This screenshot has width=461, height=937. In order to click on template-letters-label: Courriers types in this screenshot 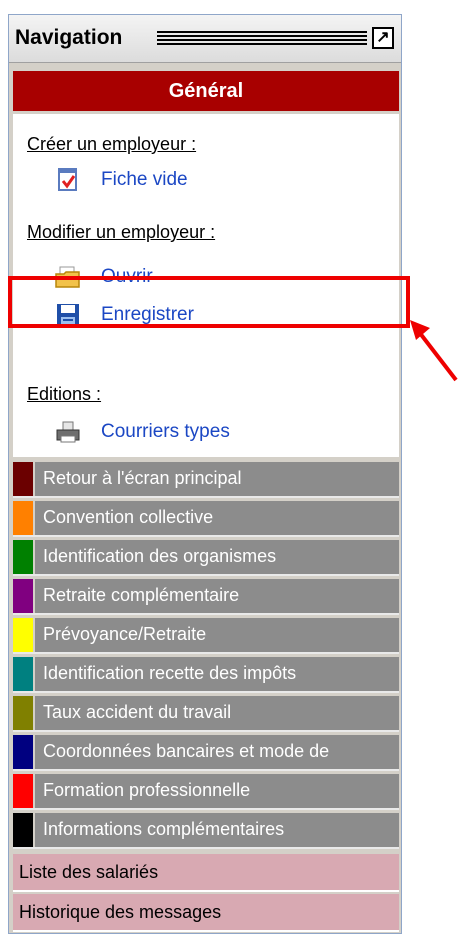, I will do `click(165, 431)`.